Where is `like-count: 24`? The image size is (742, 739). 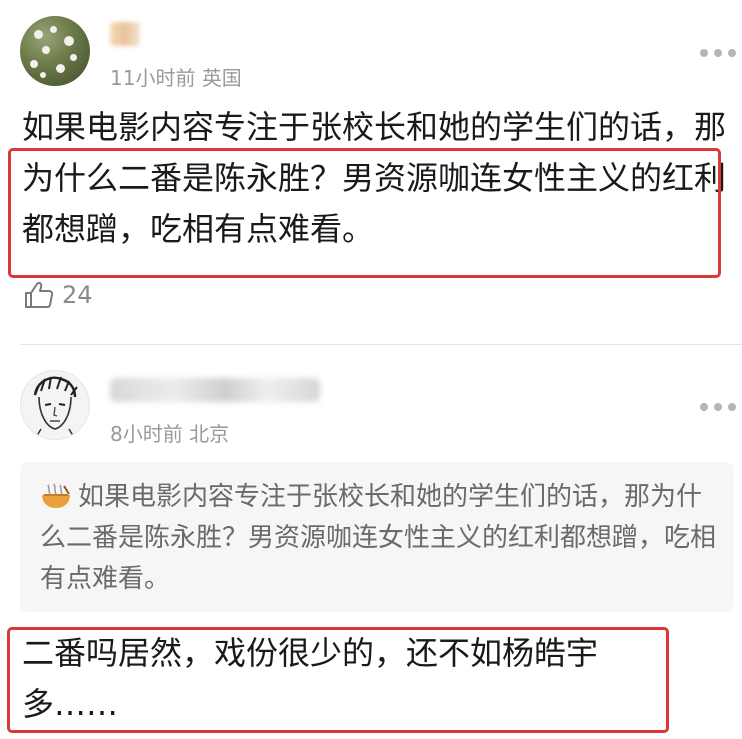 like-count: 24 is located at coordinates (77, 295).